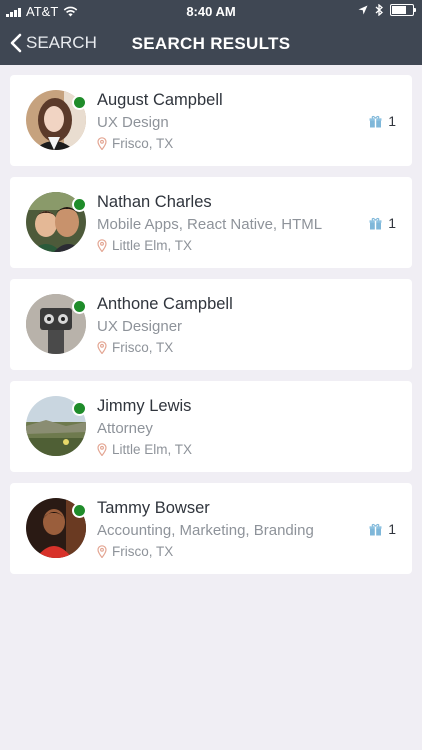 The width and height of the screenshot is (422, 750). I want to click on result-card: August Campbell UX Design Frisco, TX 1, so click(211, 120).